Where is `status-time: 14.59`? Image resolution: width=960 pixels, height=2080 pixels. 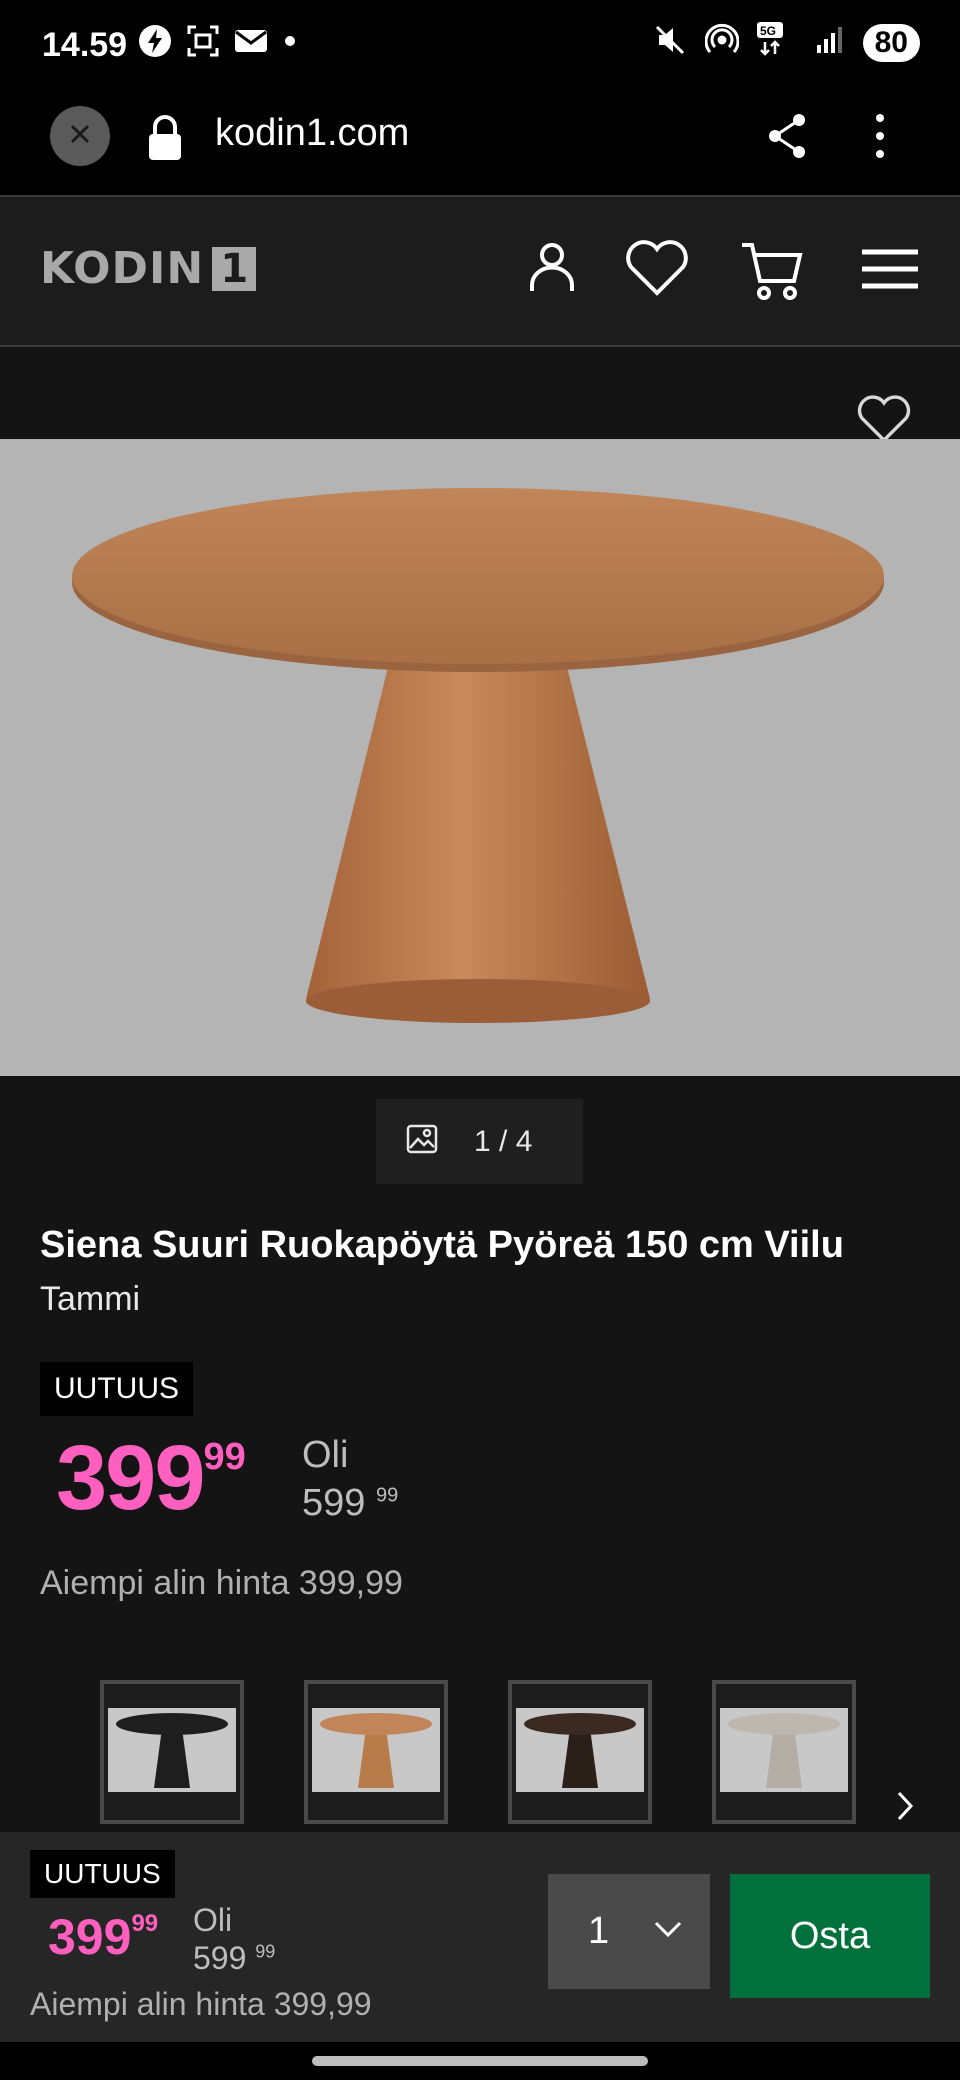 status-time: 14.59 is located at coordinates (85, 45).